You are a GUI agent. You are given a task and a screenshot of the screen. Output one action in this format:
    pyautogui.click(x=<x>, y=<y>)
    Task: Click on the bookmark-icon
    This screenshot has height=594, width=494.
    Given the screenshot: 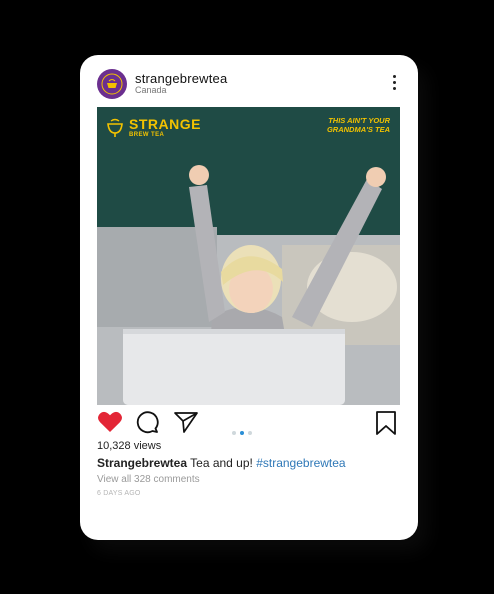 What is the action you would take?
    pyautogui.click(x=386, y=425)
    